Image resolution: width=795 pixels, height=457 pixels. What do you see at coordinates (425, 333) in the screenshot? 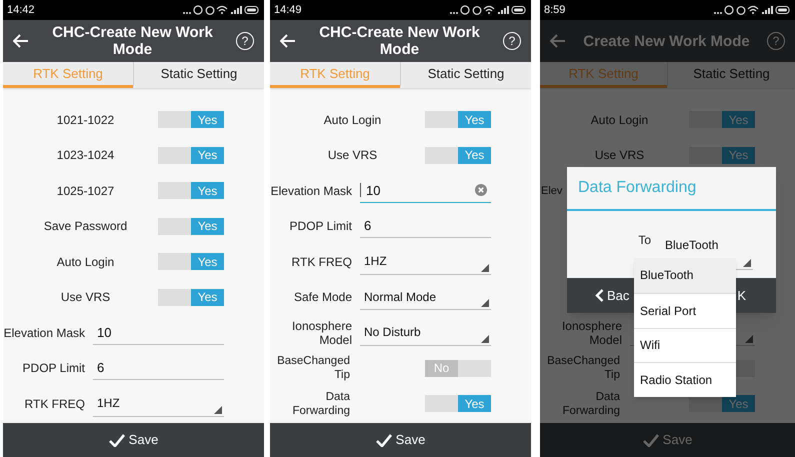
I see `dropdown-select: No Disturb` at bounding box center [425, 333].